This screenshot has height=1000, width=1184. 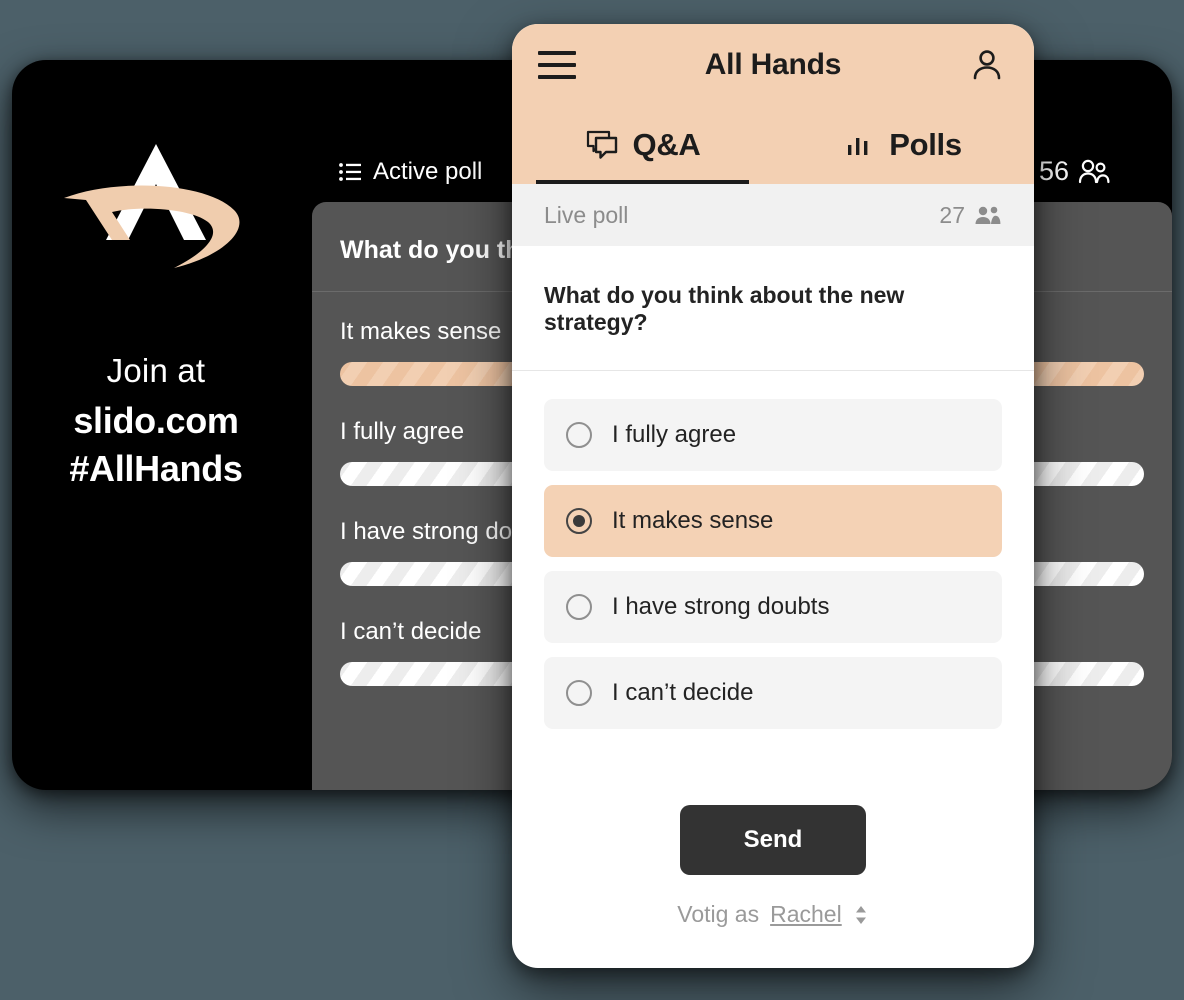 I want to click on mobile-tabbar: Q&A Polls, so click(x=773, y=145).